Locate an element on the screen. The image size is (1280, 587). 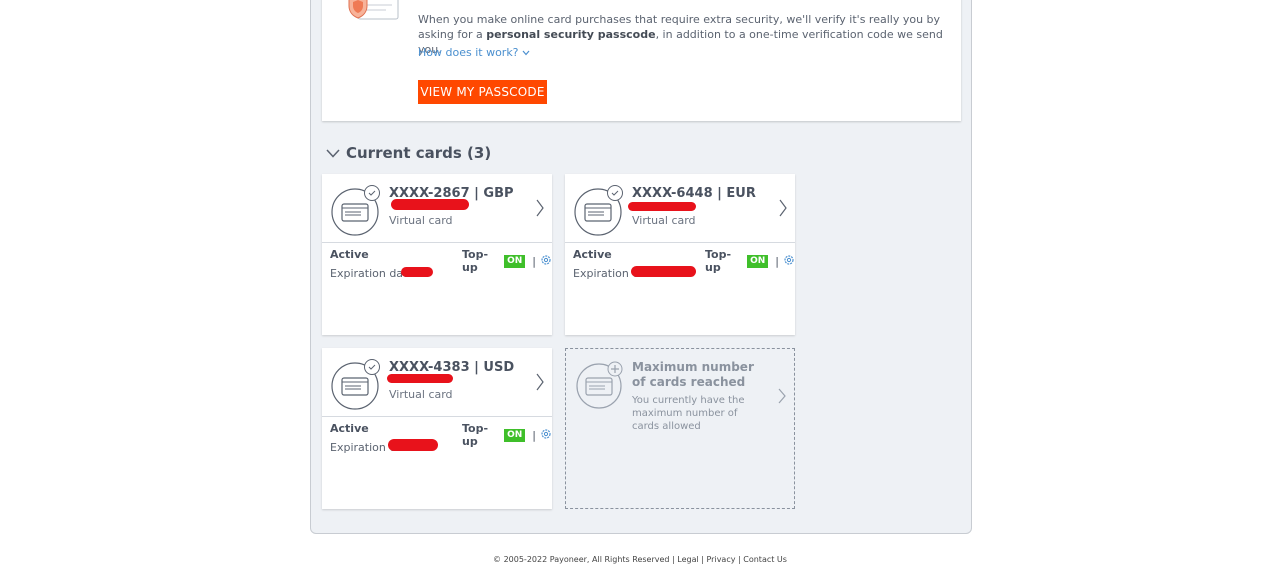
current-cards-toggle: Current cards (3) is located at coordinates (408, 153).